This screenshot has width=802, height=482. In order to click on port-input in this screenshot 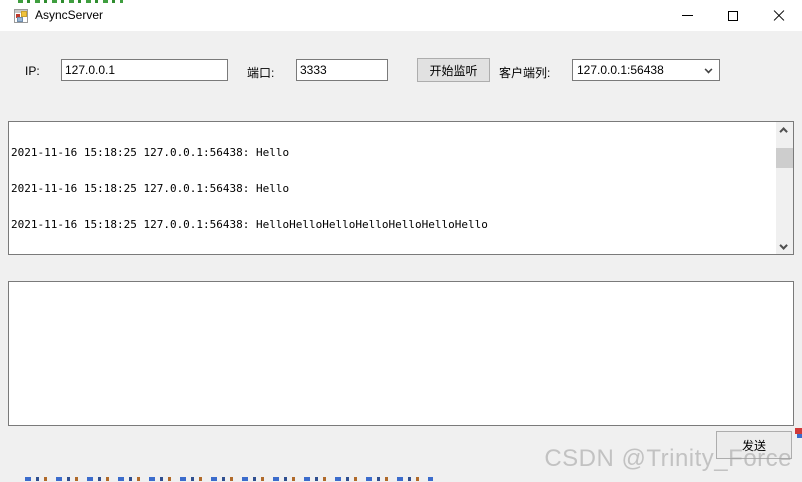, I will do `click(342, 70)`.